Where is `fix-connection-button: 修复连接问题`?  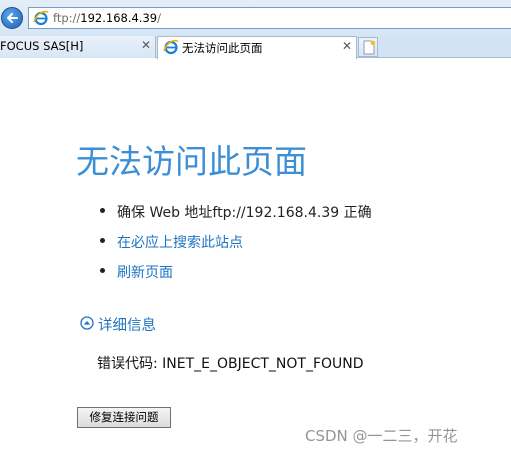 fix-connection-button: 修复连接问题 is located at coordinates (124, 417).